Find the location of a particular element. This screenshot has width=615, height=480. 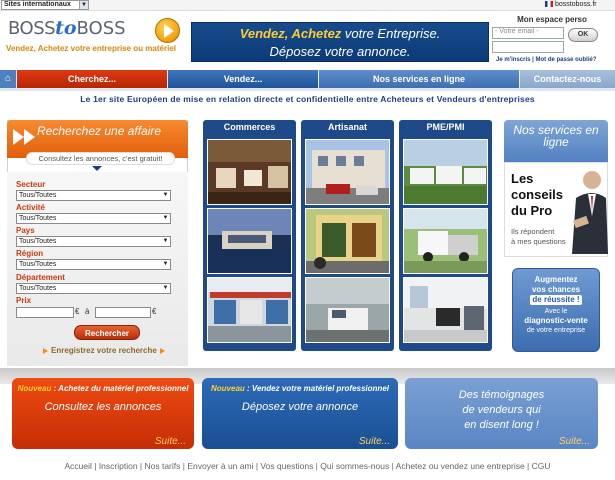

save-search-label: Enregistrez votre recherche is located at coordinates (104, 350).